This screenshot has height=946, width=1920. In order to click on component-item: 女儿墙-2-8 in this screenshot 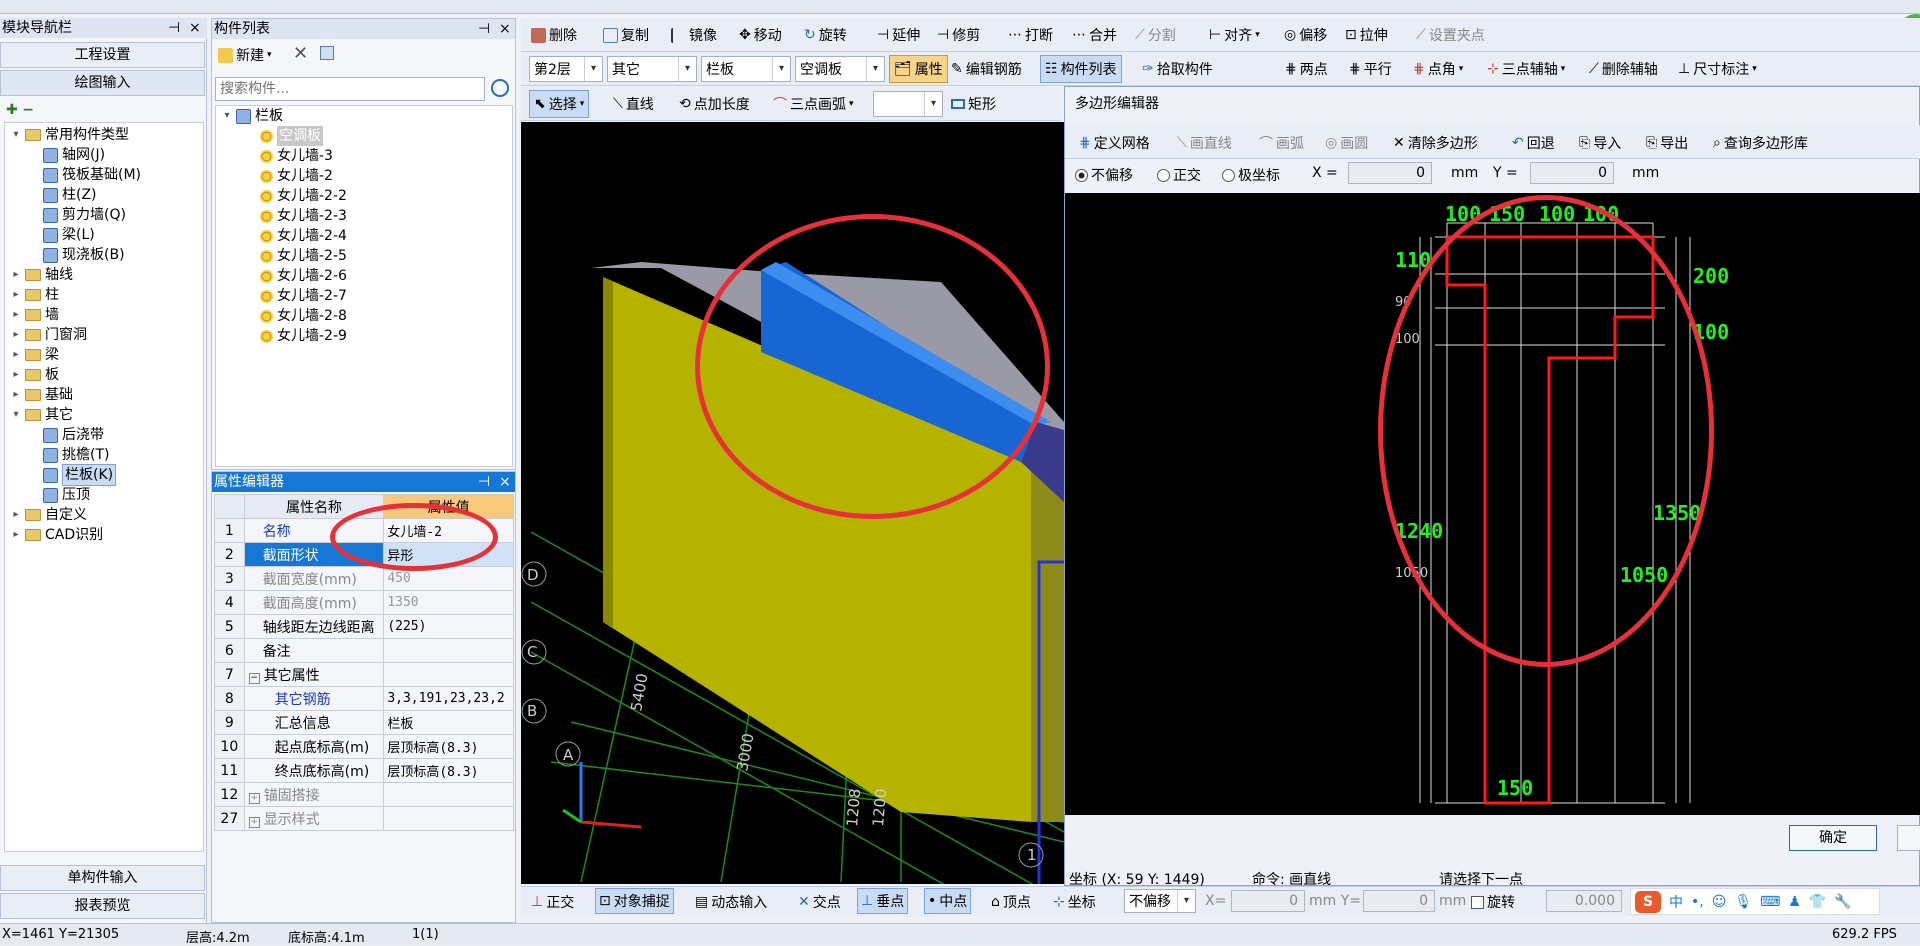, I will do `click(303, 316)`.